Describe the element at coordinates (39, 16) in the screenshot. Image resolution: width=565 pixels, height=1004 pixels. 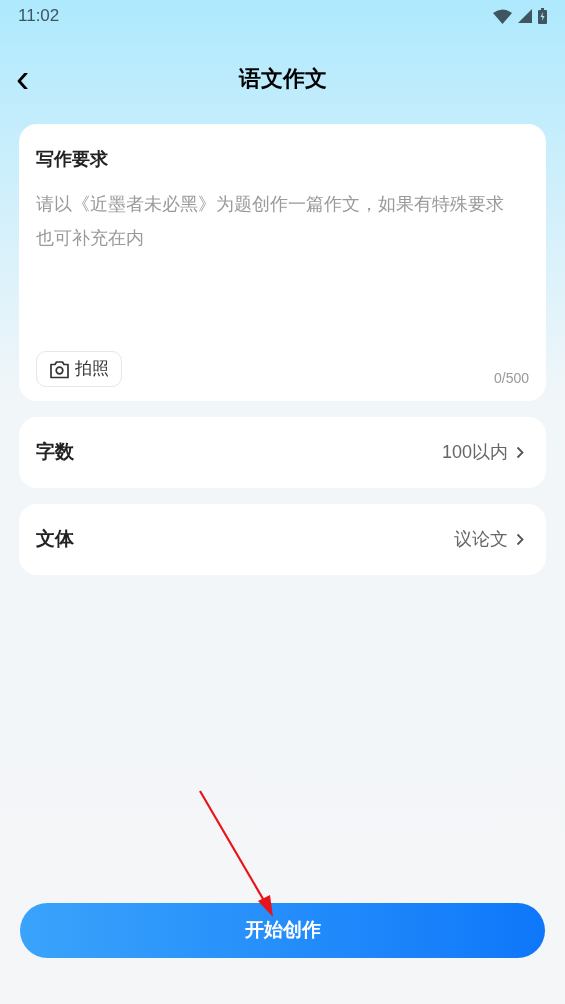
I see `status-time: 11:02` at that location.